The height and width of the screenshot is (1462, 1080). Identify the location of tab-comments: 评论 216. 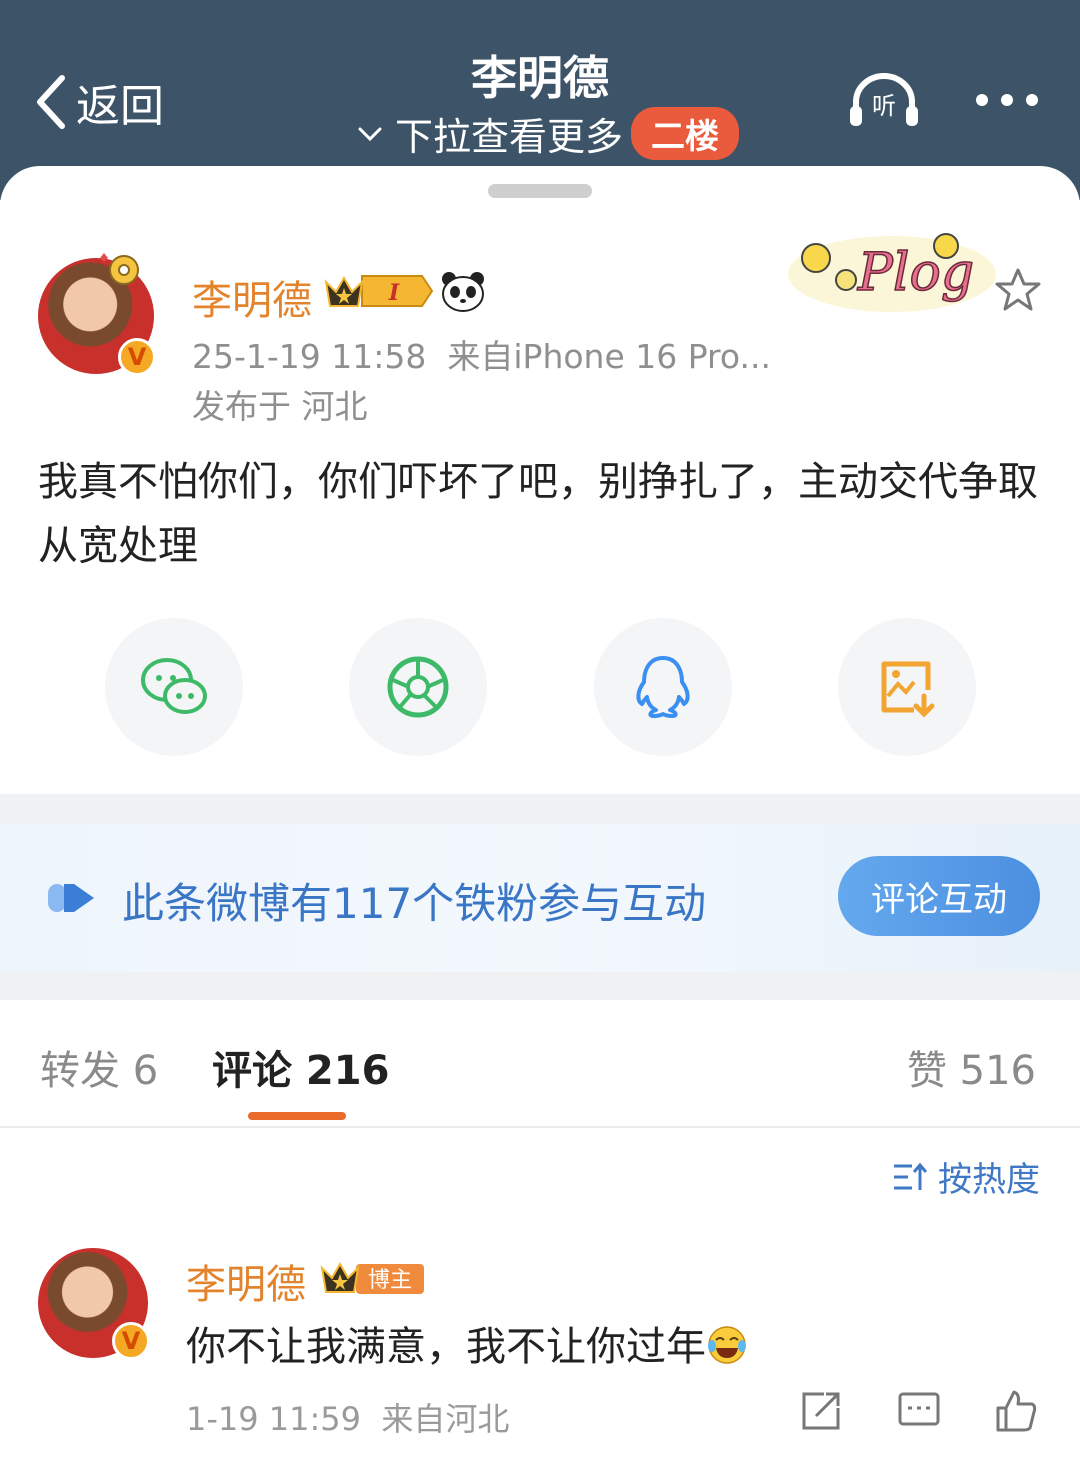
(300, 1067).